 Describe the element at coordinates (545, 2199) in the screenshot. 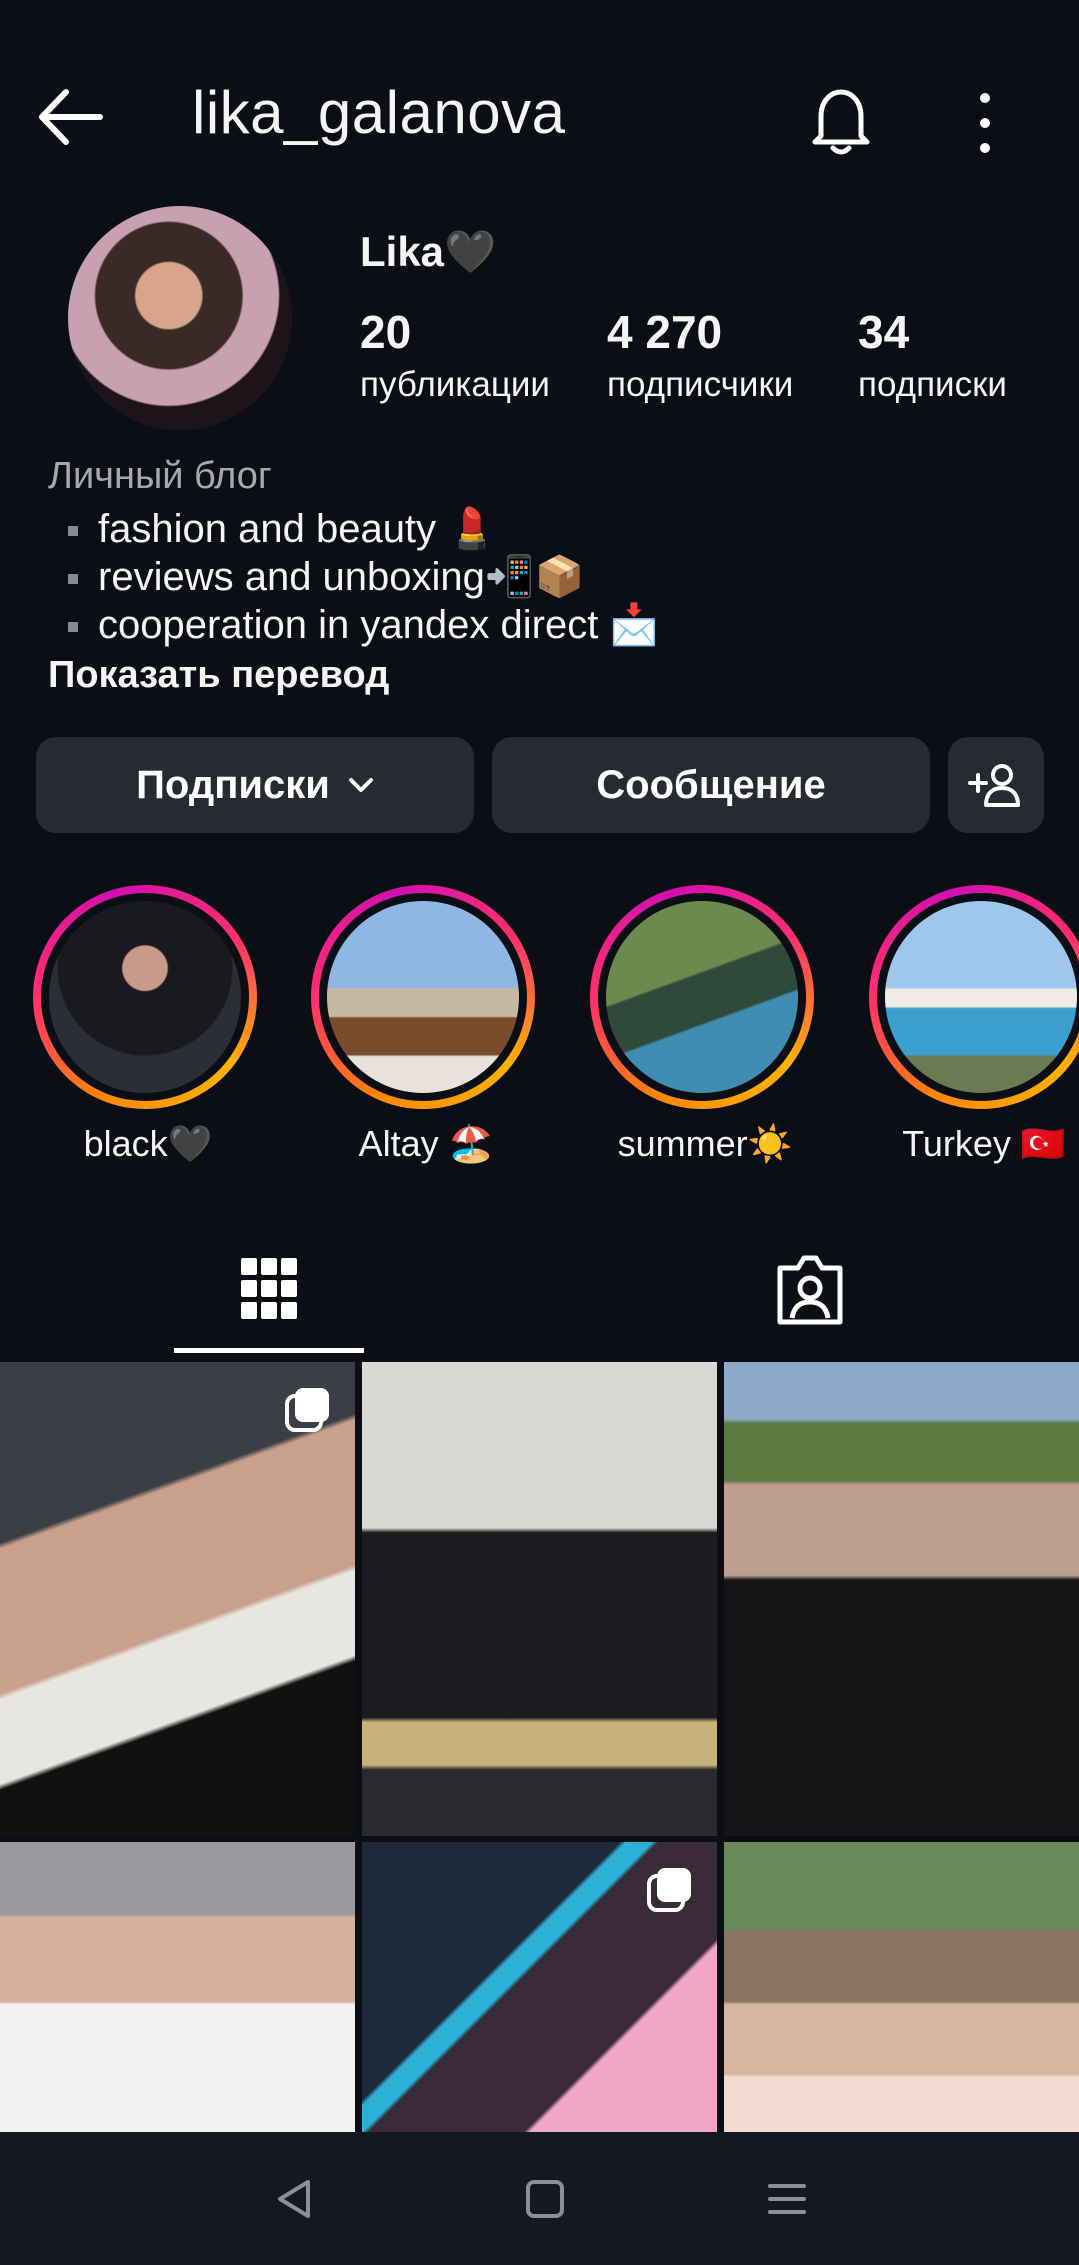

I see `nav-home-icon` at that location.